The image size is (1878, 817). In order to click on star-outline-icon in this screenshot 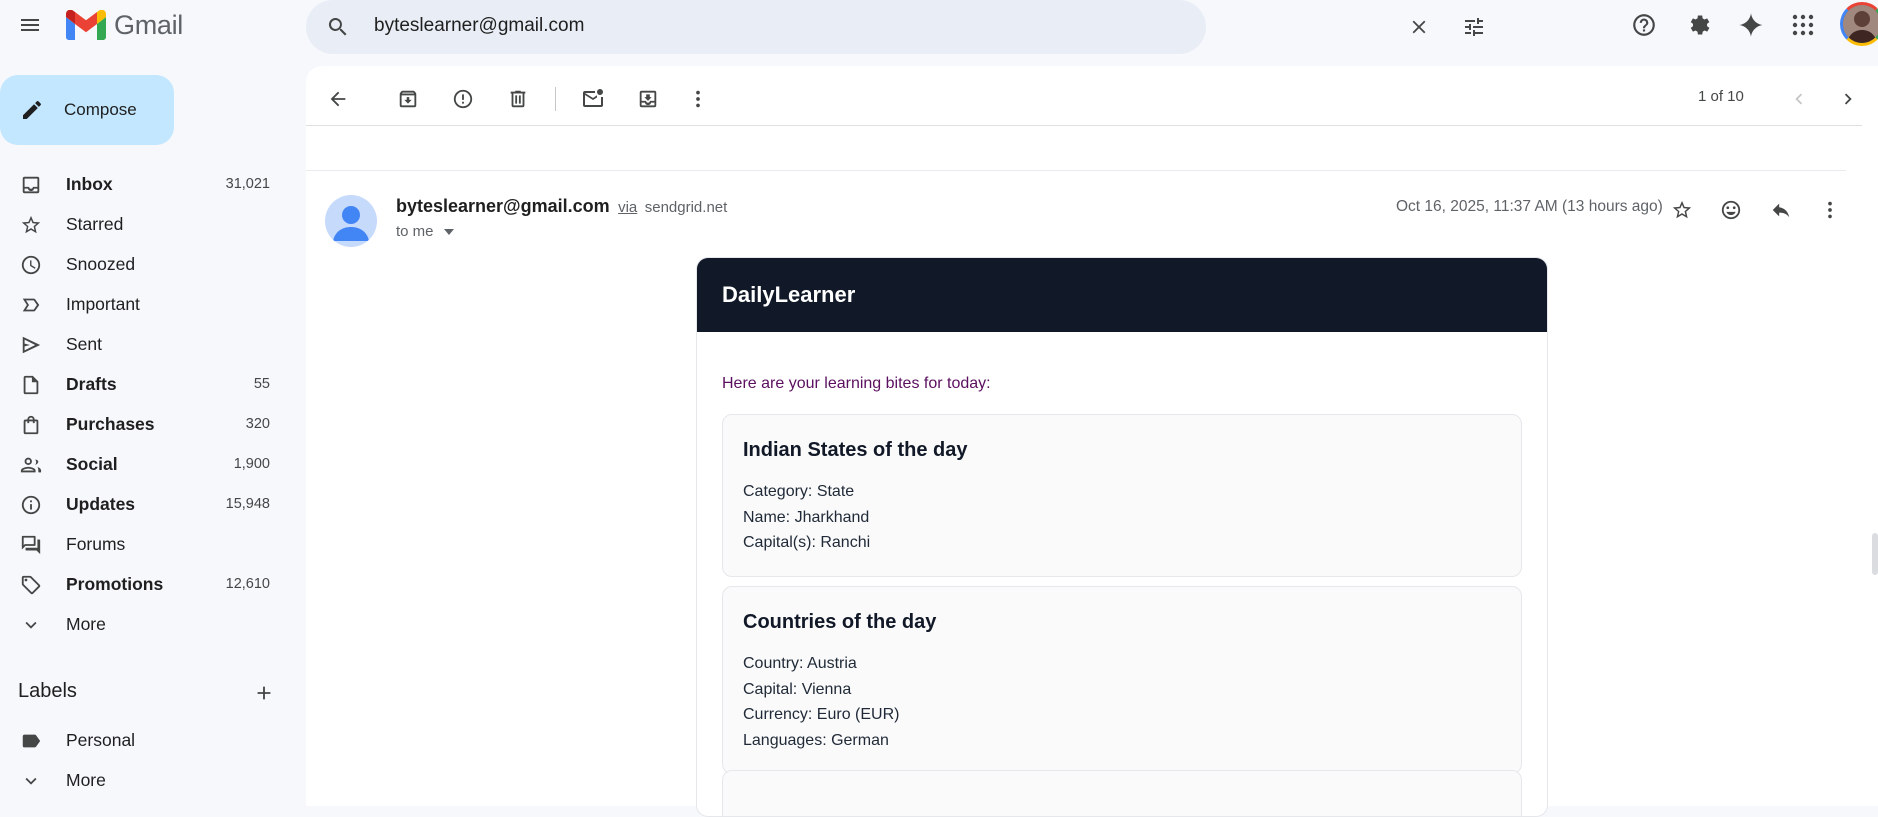, I will do `click(1682, 209)`.